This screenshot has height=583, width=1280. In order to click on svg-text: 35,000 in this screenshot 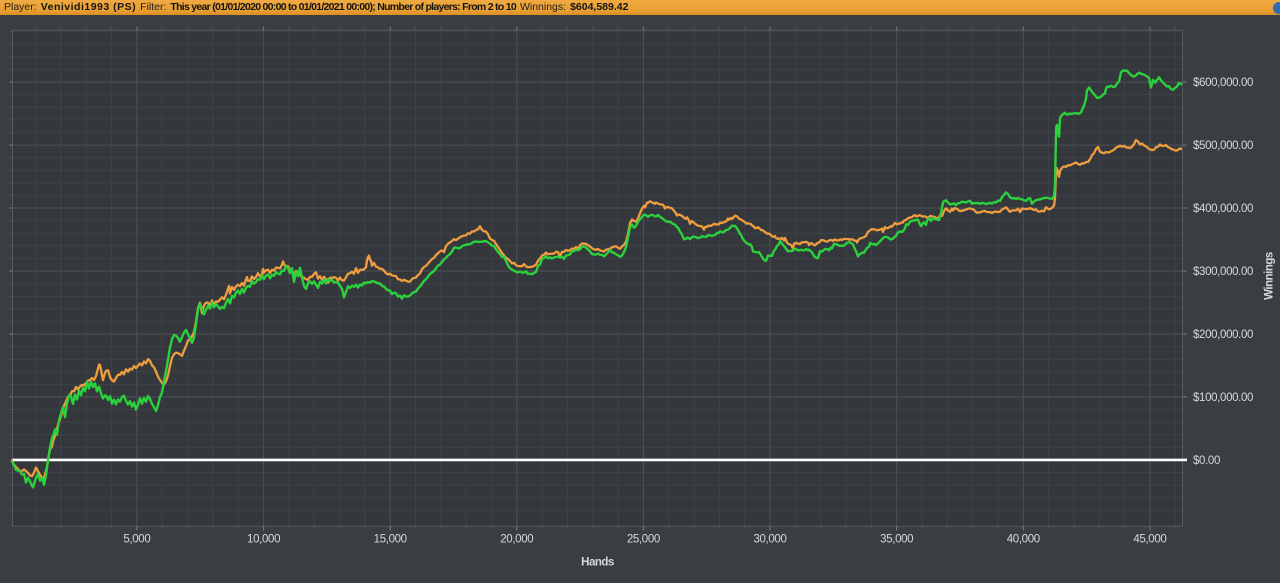, I will do `click(896, 540)`.